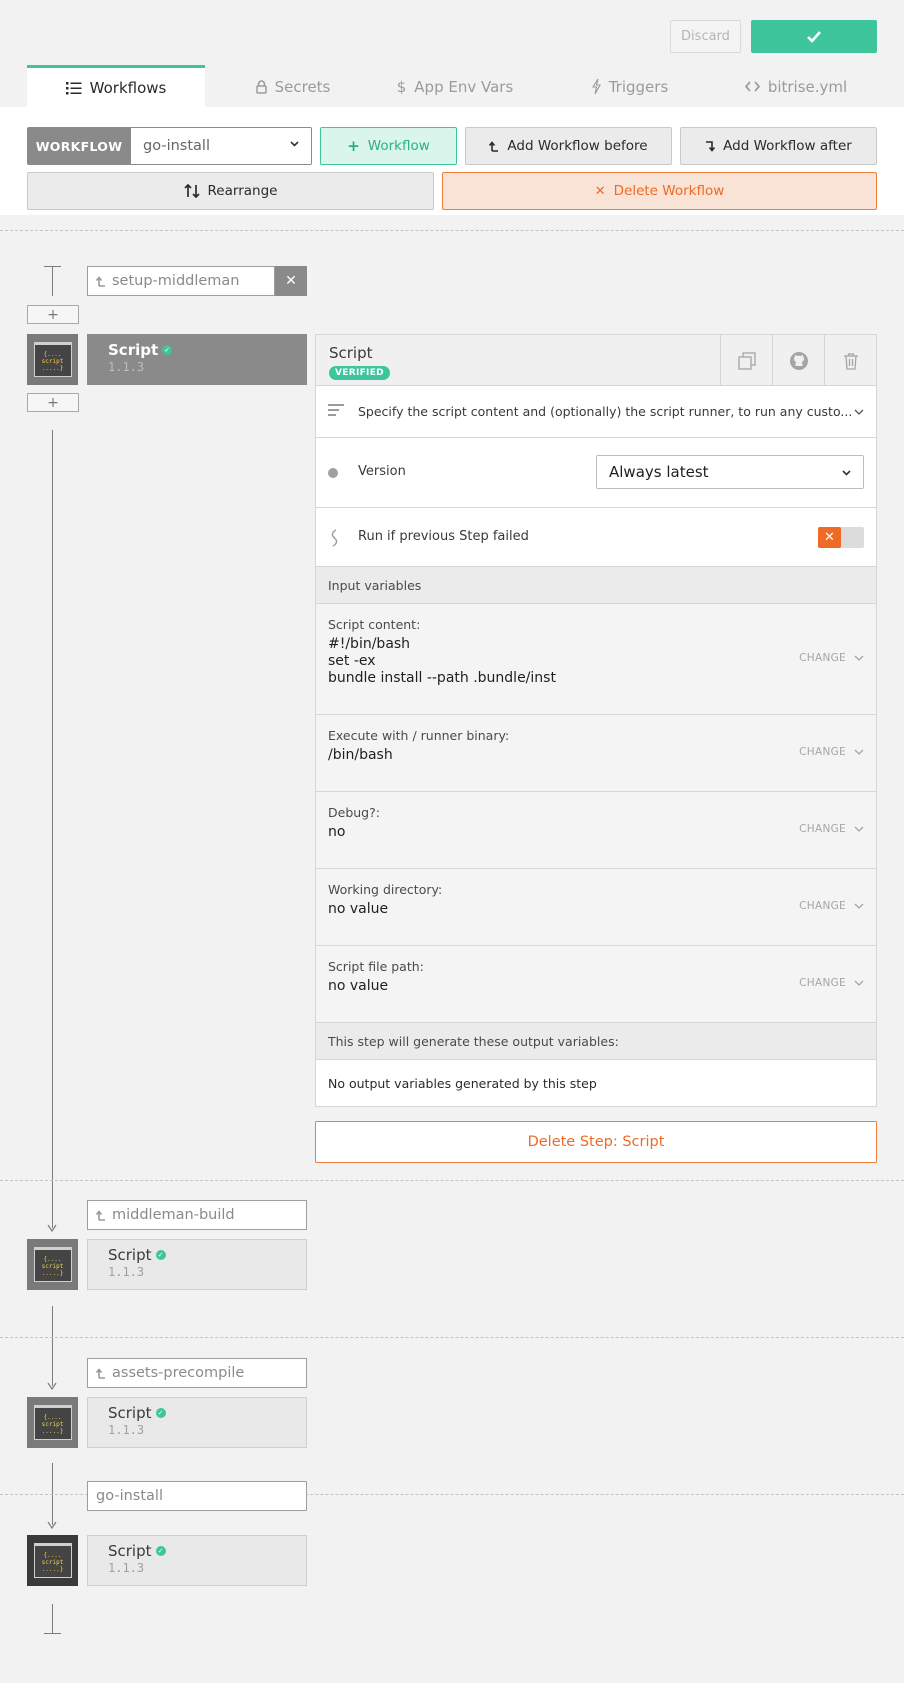  I want to click on delete-workflow-button: ✕ Delete Workflow, so click(659, 191).